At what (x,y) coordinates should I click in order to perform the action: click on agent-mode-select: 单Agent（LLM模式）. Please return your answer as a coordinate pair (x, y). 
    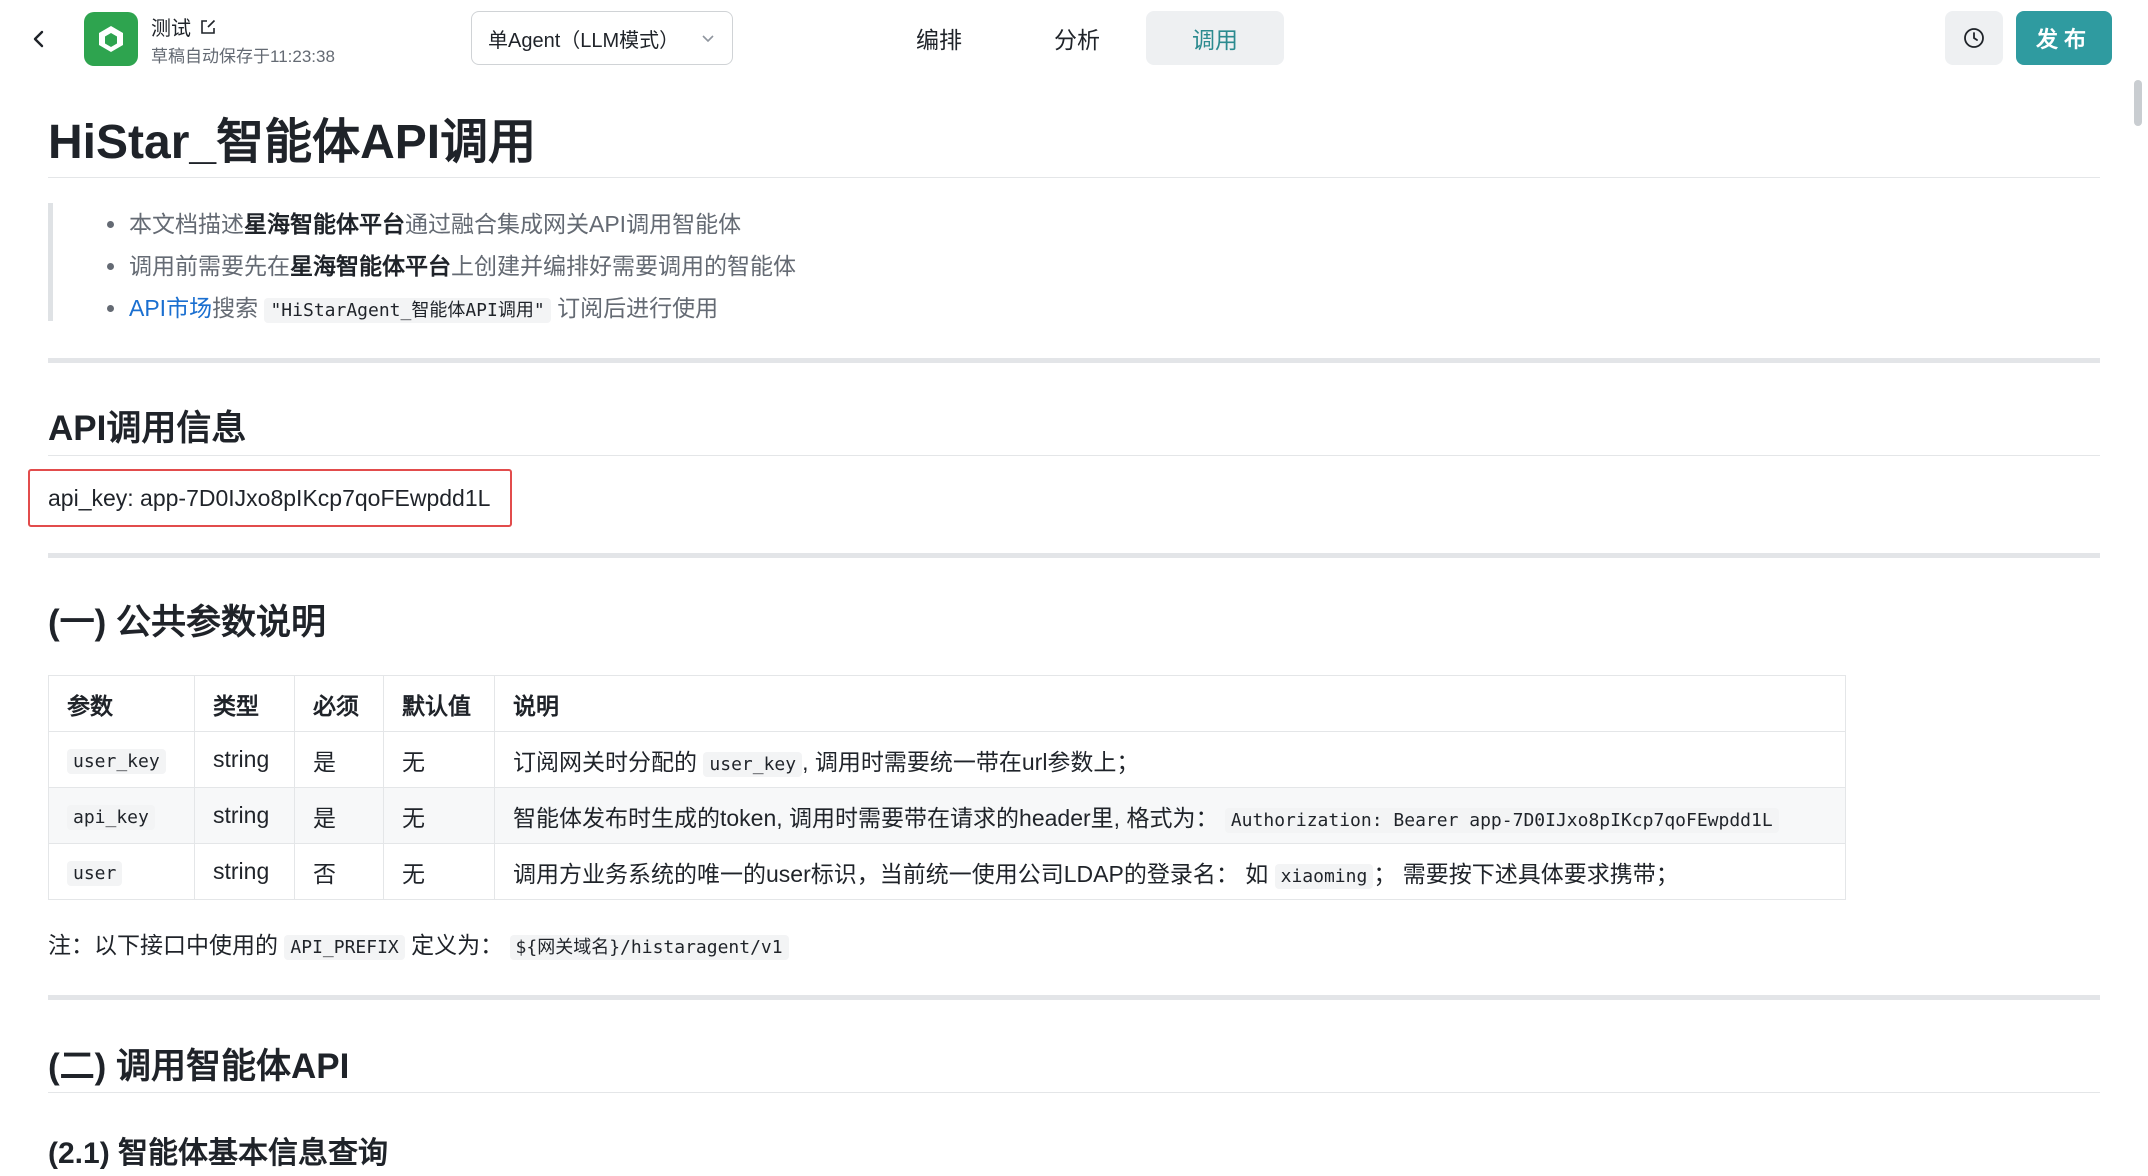
    Looking at the image, I should click on (602, 38).